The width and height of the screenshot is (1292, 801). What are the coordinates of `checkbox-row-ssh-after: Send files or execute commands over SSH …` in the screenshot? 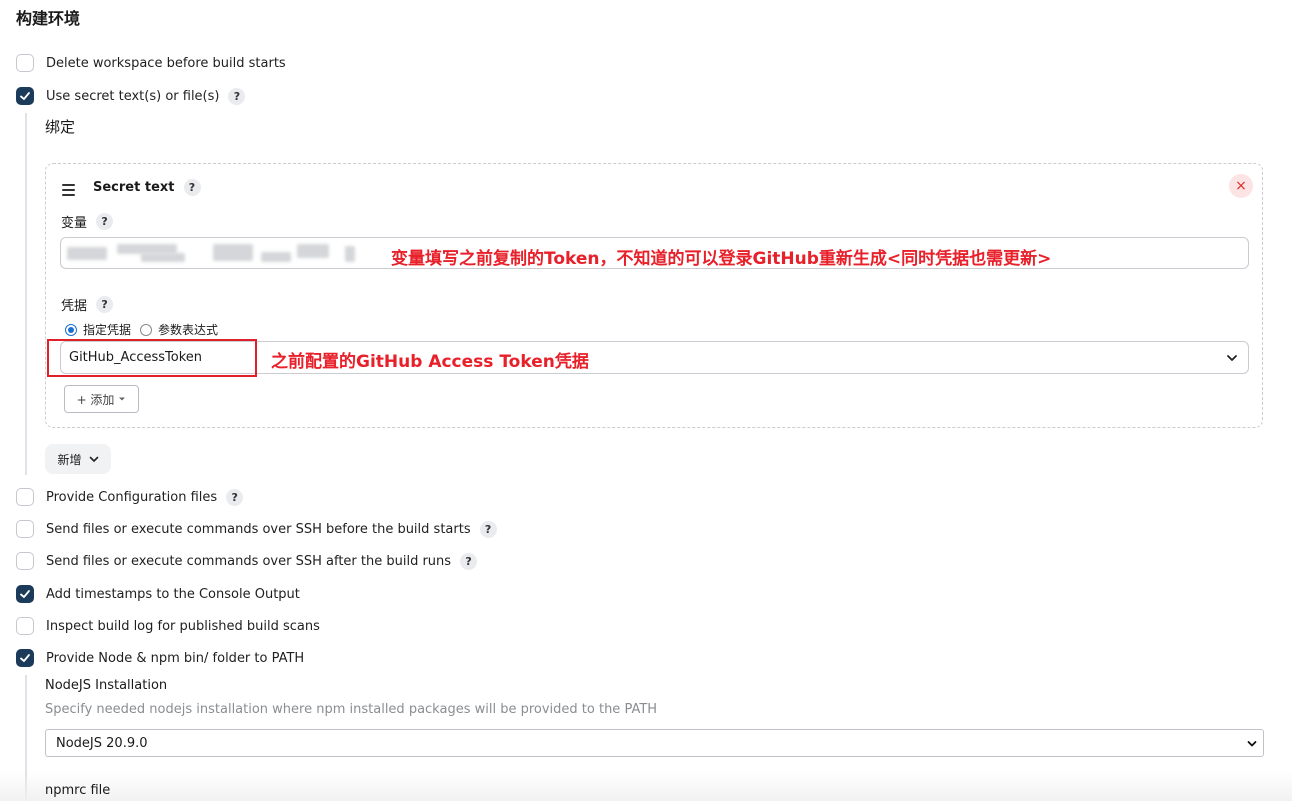 It's located at (247, 561).